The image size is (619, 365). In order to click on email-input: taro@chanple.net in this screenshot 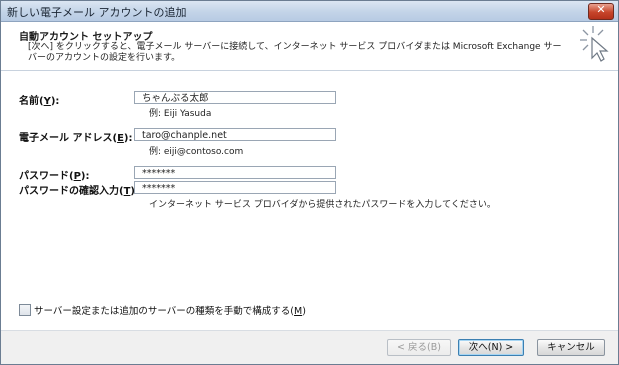, I will do `click(235, 134)`.